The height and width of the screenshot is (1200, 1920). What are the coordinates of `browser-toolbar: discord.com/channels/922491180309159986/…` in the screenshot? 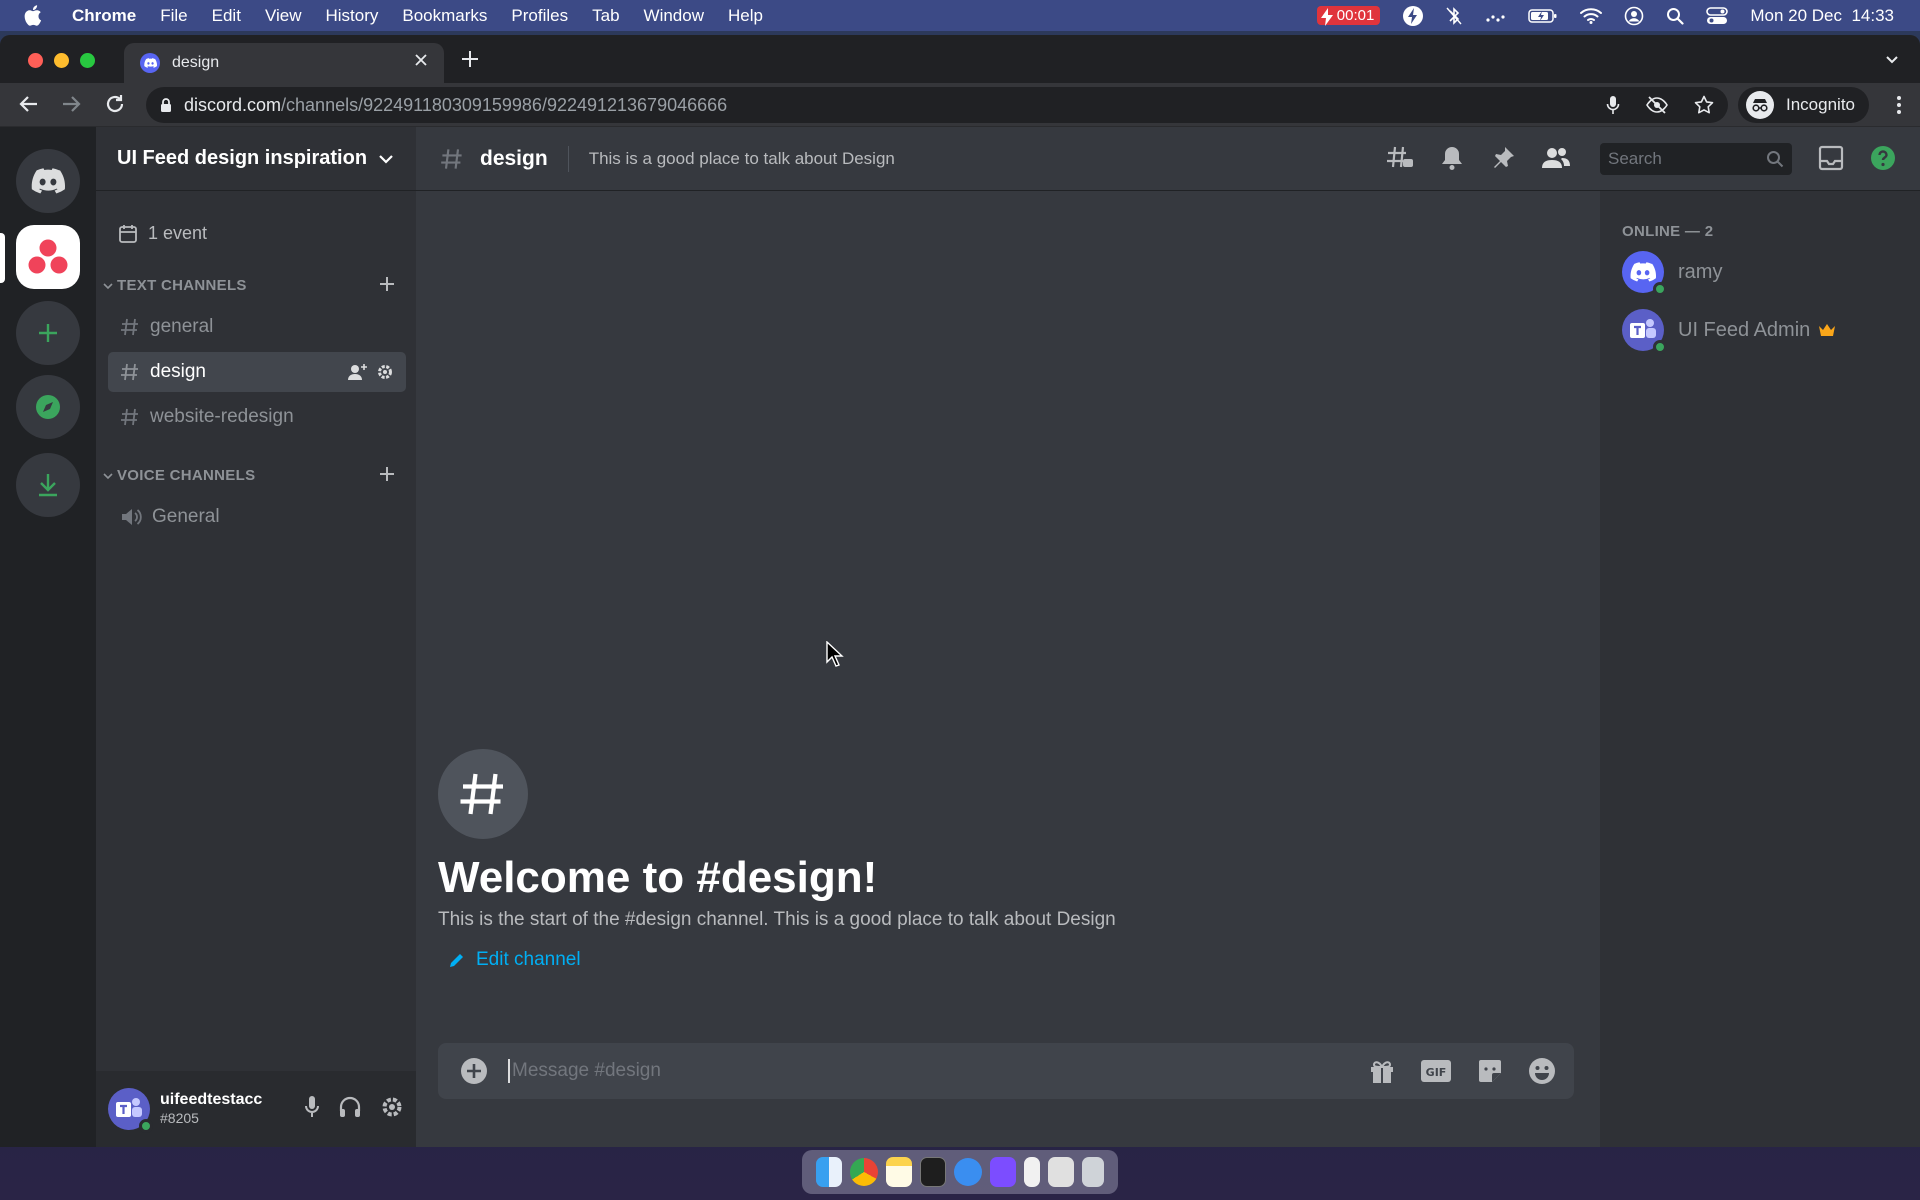 It's located at (960, 105).